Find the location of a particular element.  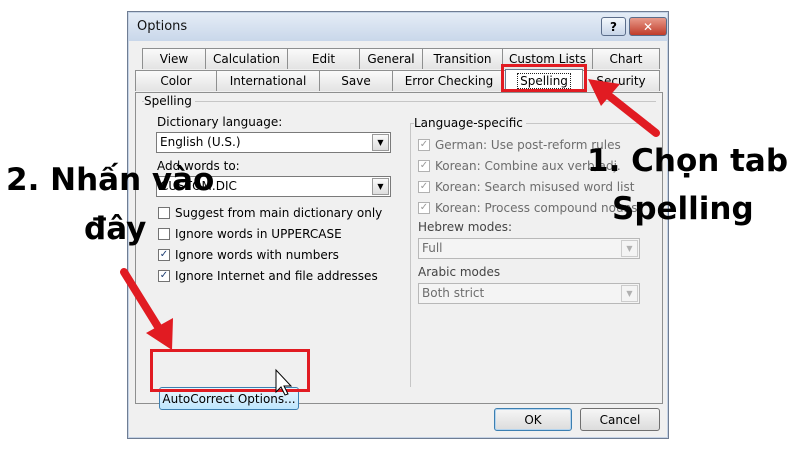

annotation-step1-line1: 1. Chọn tab is located at coordinates (688, 161).